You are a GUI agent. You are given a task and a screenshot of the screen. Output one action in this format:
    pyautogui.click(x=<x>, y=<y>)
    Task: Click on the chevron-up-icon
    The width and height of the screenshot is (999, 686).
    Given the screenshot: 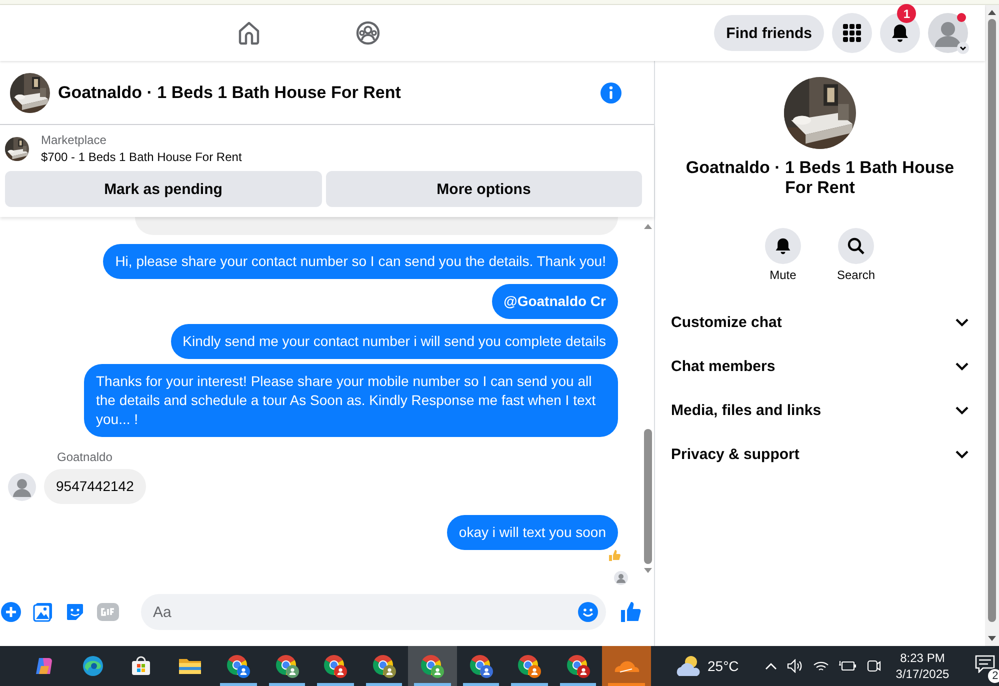 What is the action you would take?
    pyautogui.click(x=770, y=666)
    